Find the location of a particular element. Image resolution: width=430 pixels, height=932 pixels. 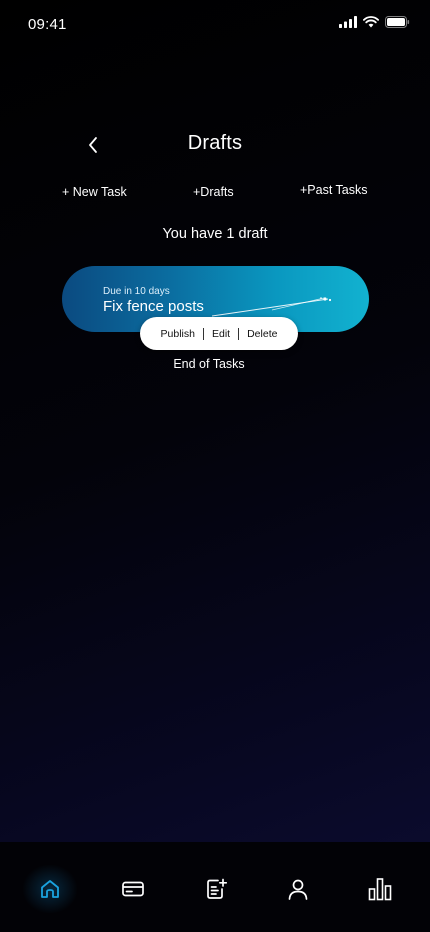

page-title: Drafts is located at coordinates (215, 143).